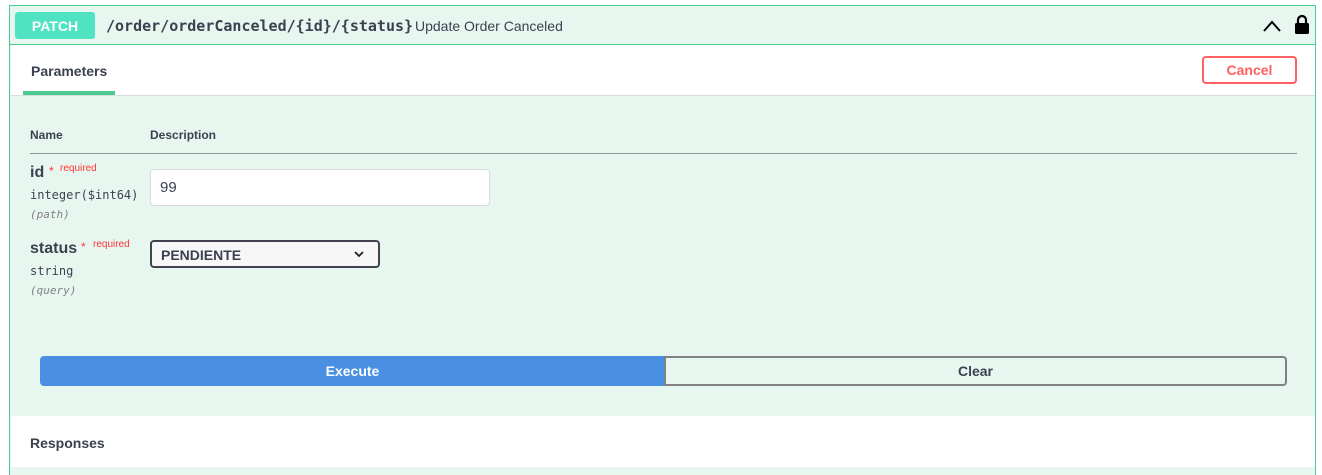 The width and height of the screenshot is (1322, 475). Describe the element at coordinates (83, 247) in the screenshot. I see `param-status-required-star: *` at that location.